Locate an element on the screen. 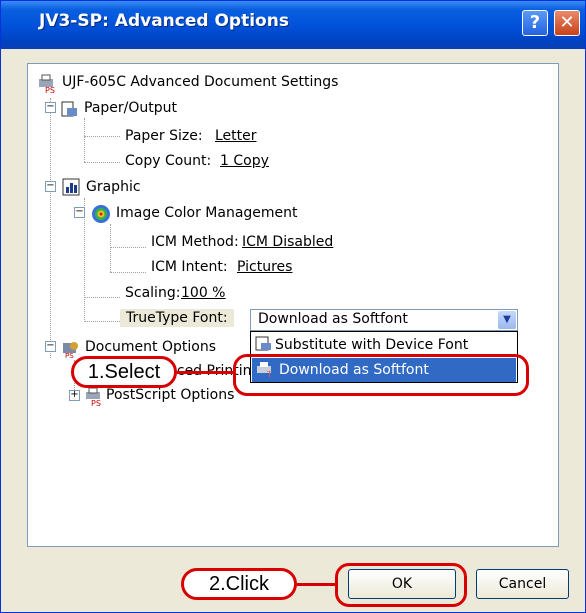  icm-label: Image Color Management is located at coordinates (207, 213).